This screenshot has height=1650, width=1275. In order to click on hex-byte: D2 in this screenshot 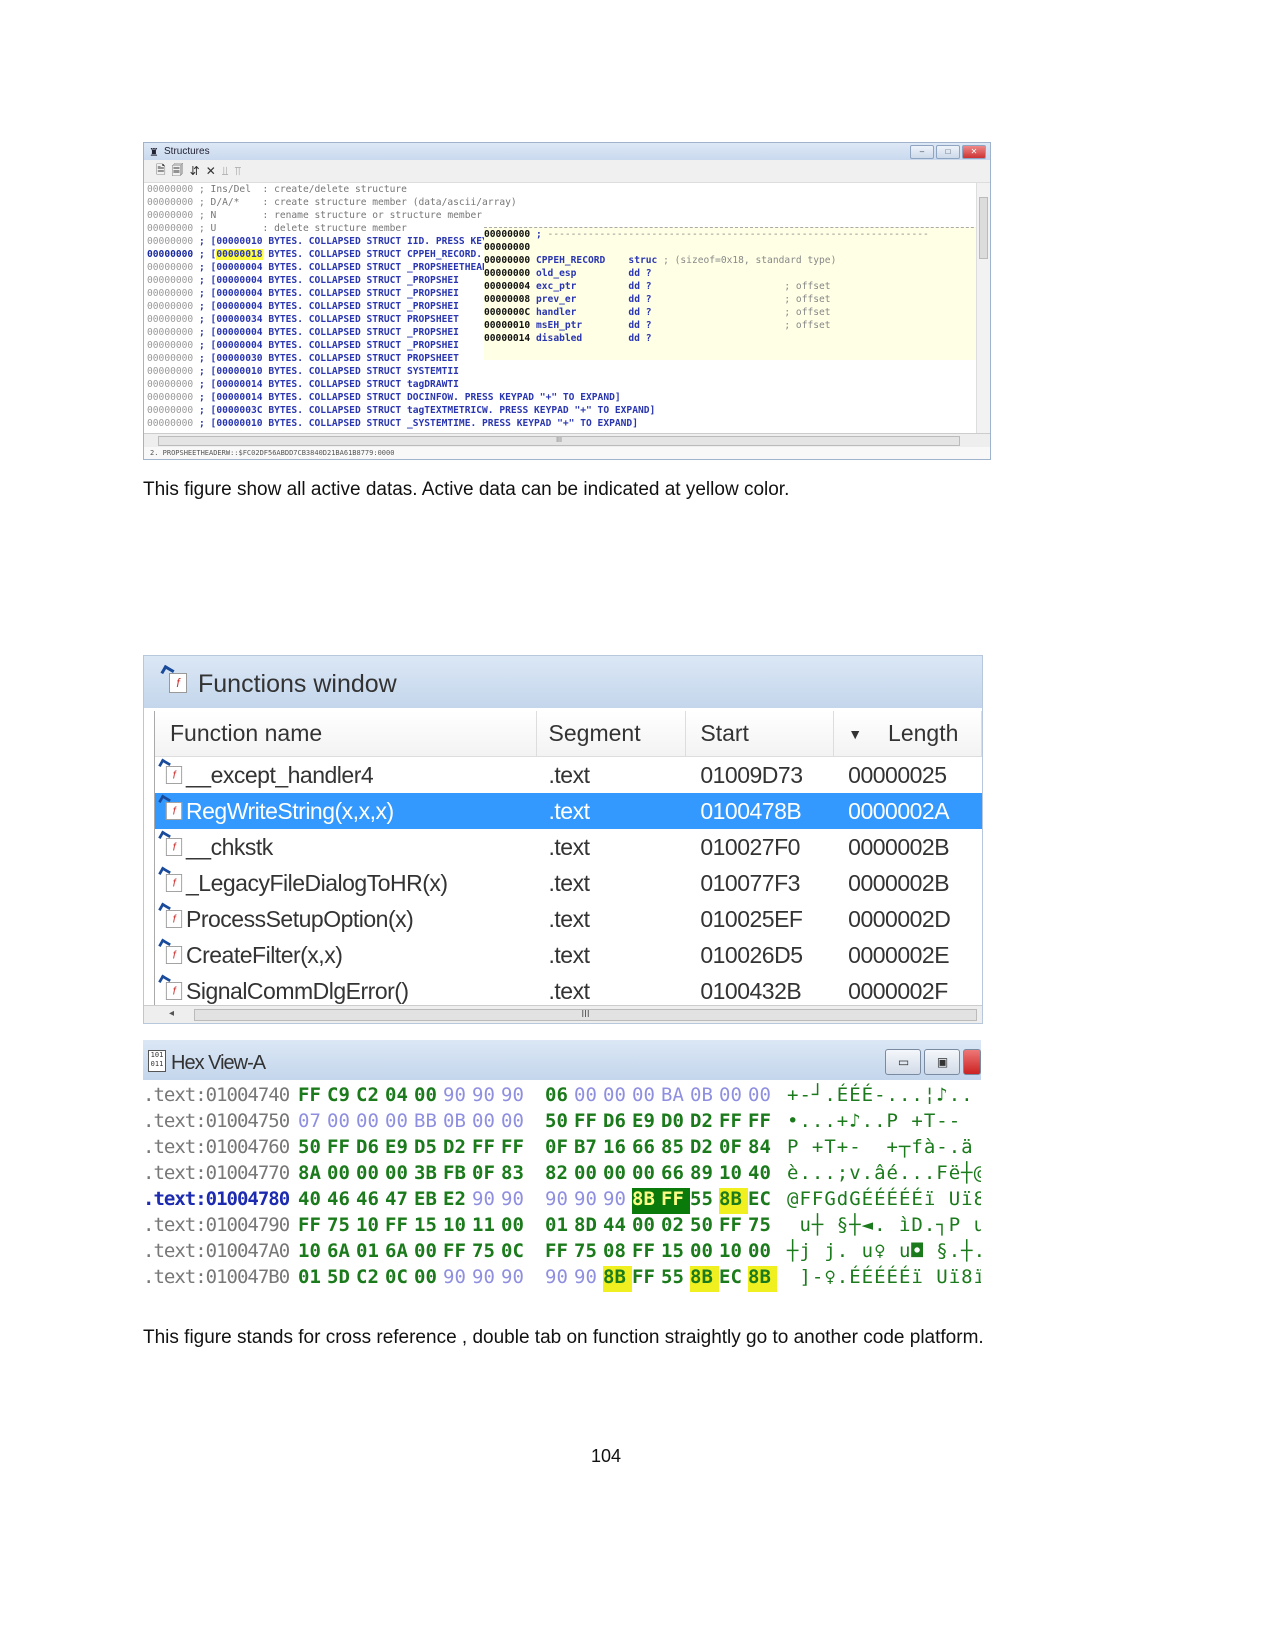, I will do `click(457, 1149)`.